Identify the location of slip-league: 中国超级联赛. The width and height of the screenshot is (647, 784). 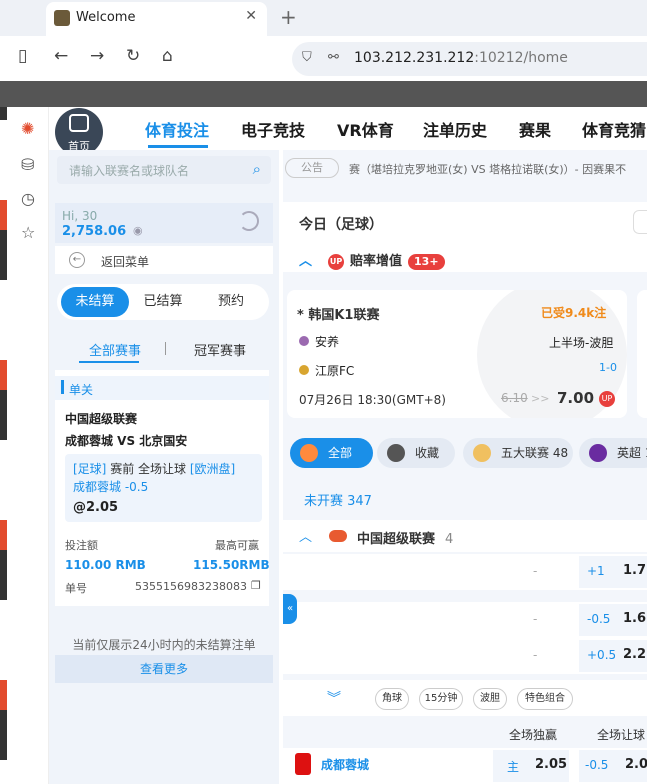
(101, 419).